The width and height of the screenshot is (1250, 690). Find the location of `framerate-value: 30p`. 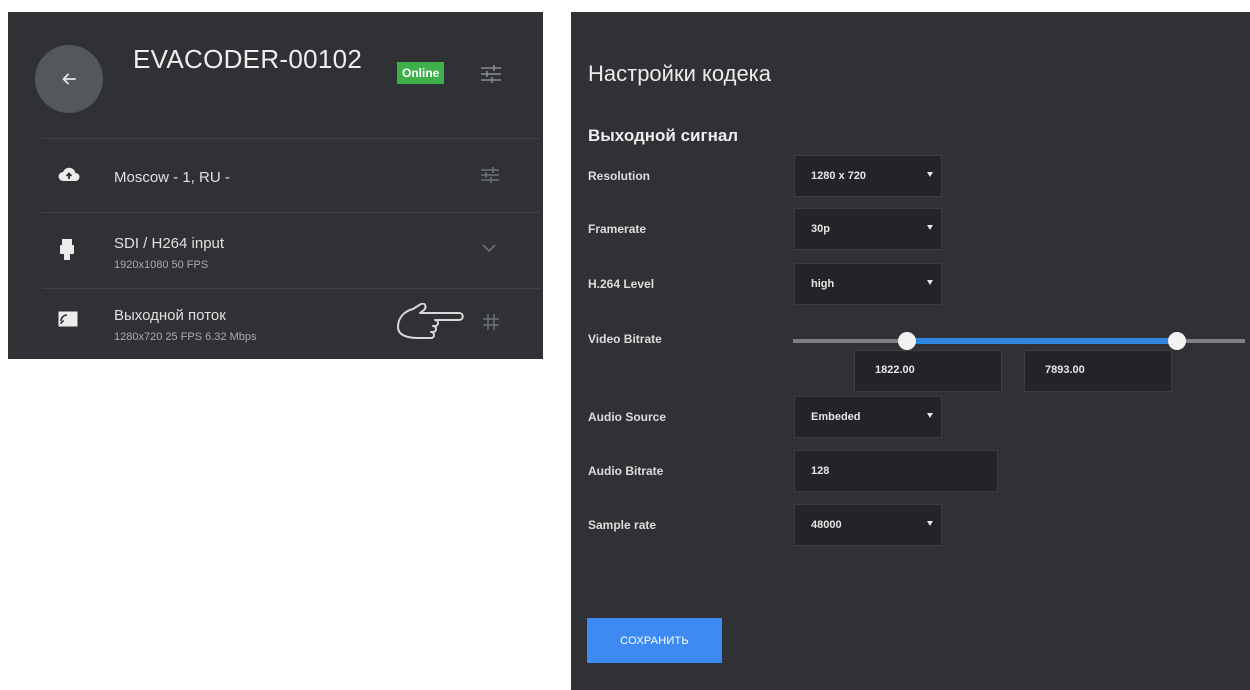

framerate-value: 30p is located at coordinates (820, 229).